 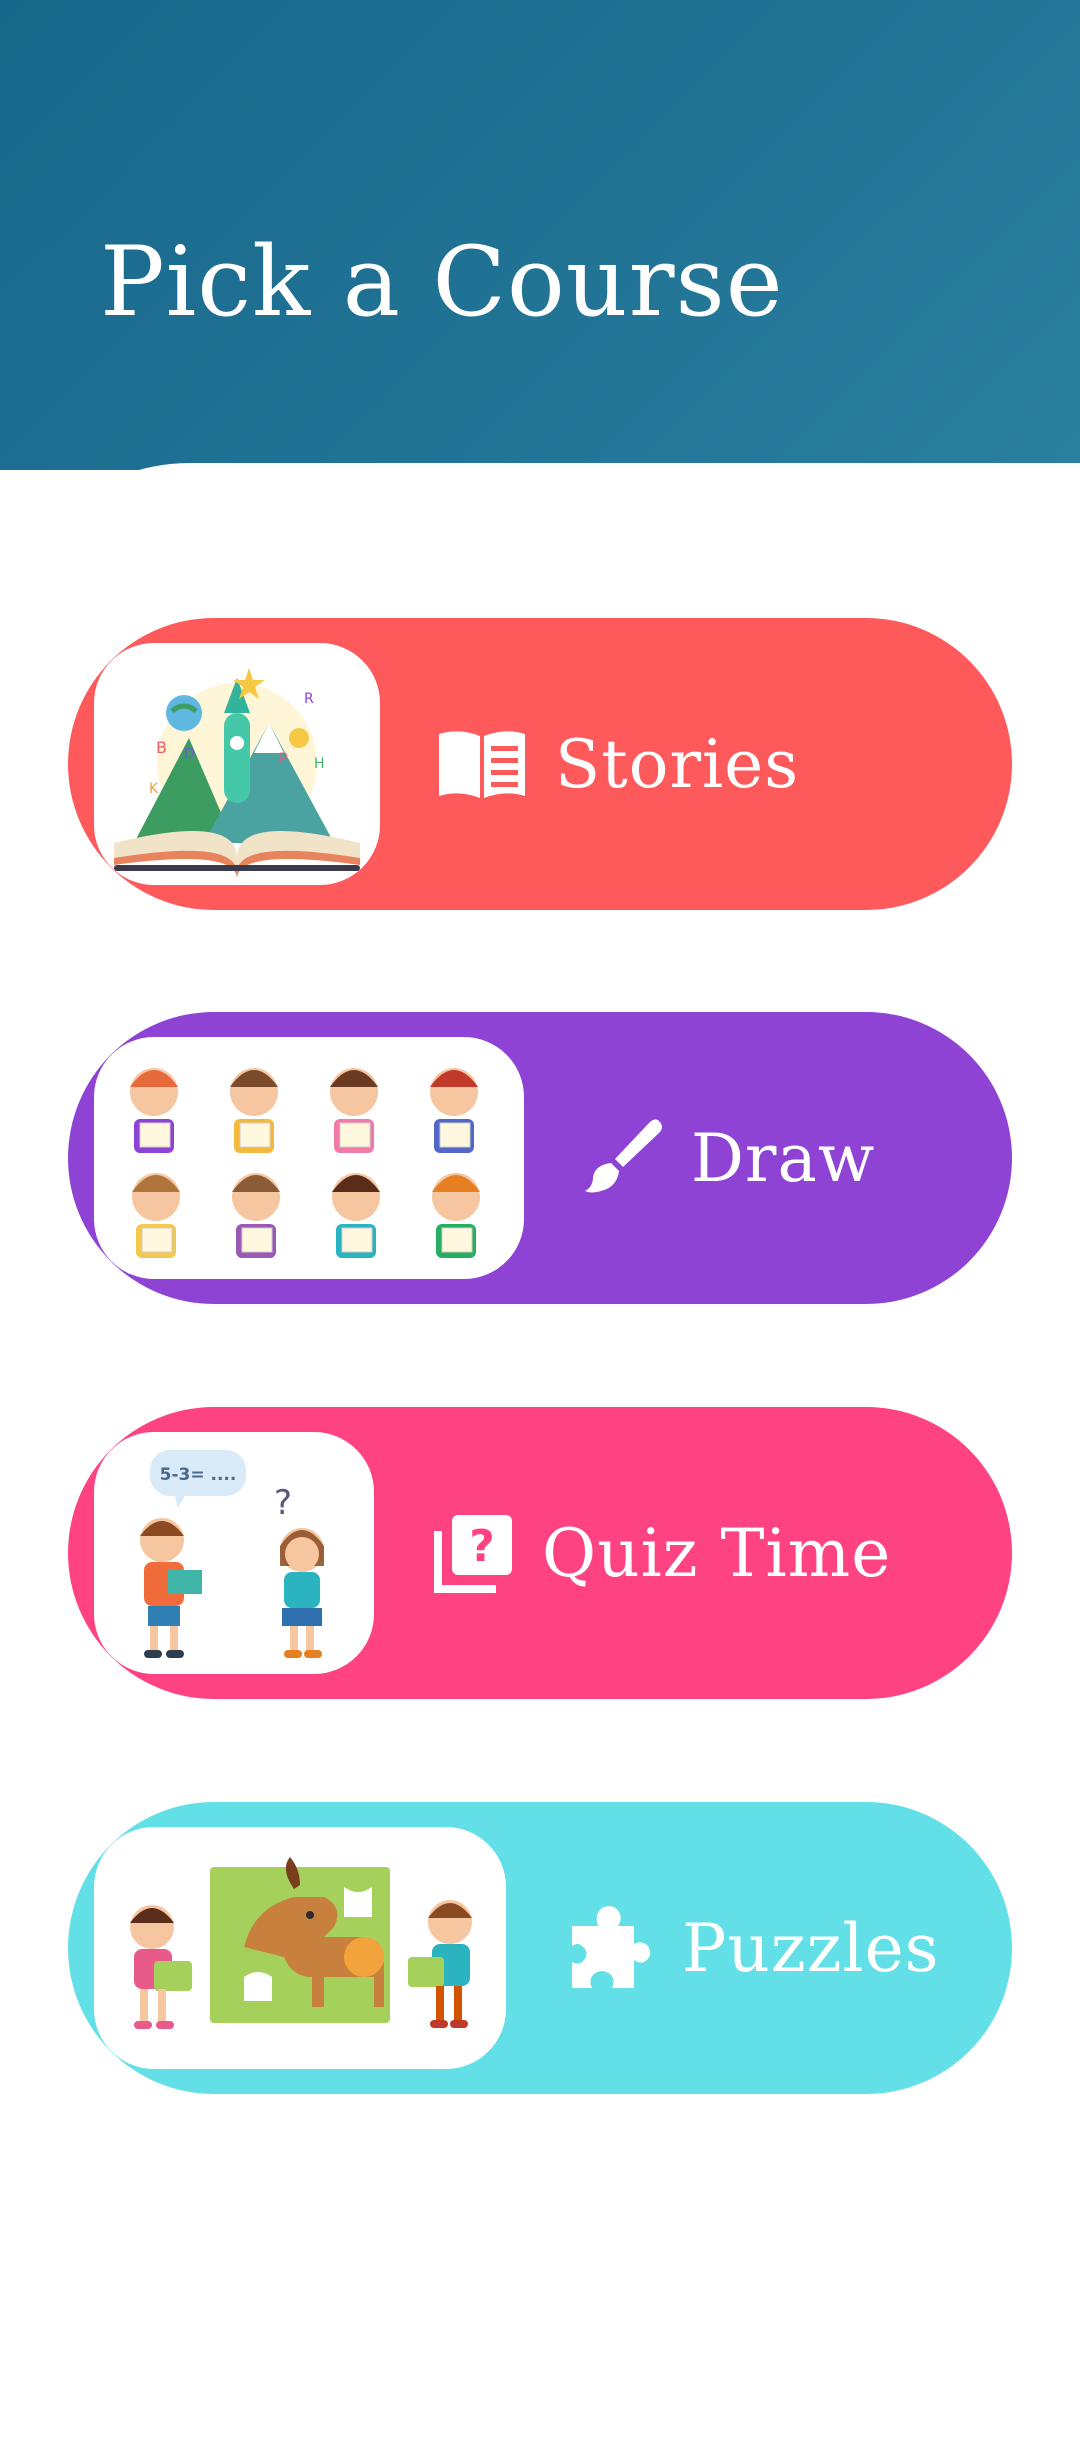 What do you see at coordinates (154, 789) in the screenshot?
I see `svg-text: K` at bounding box center [154, 789].